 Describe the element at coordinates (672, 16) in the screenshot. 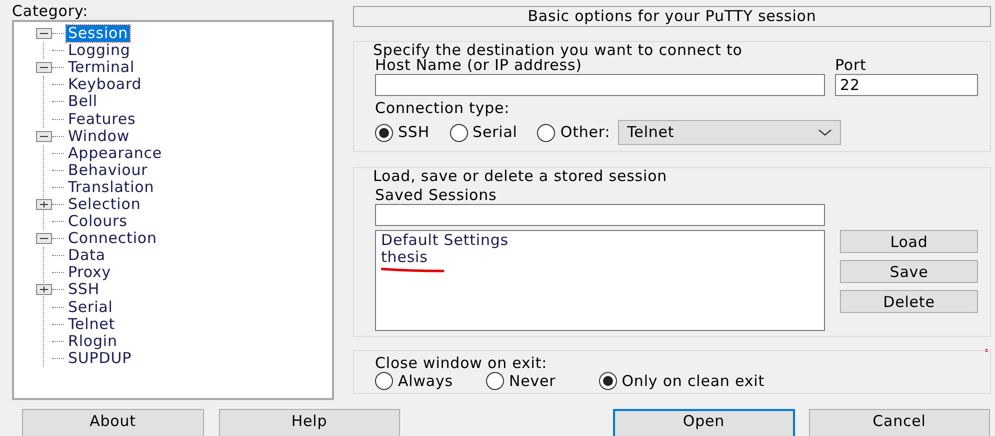

I see `panel-title: Basic options for your PuTTY session` at that location.